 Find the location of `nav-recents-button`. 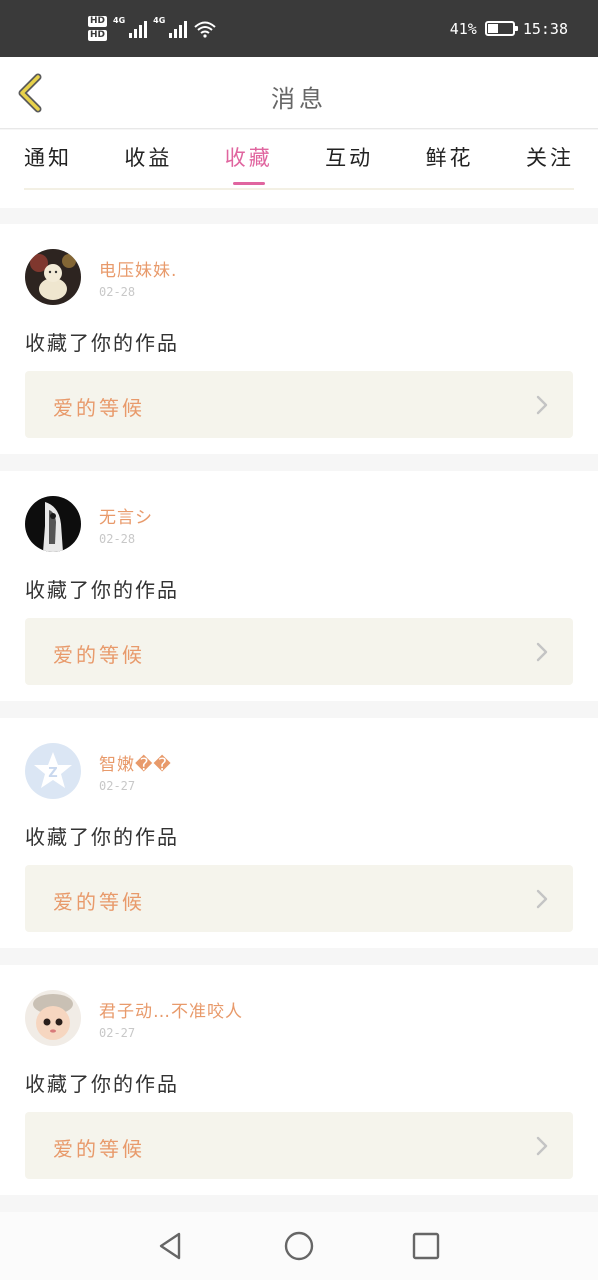

nav-recents-button is located at coordinates (426, 1246).